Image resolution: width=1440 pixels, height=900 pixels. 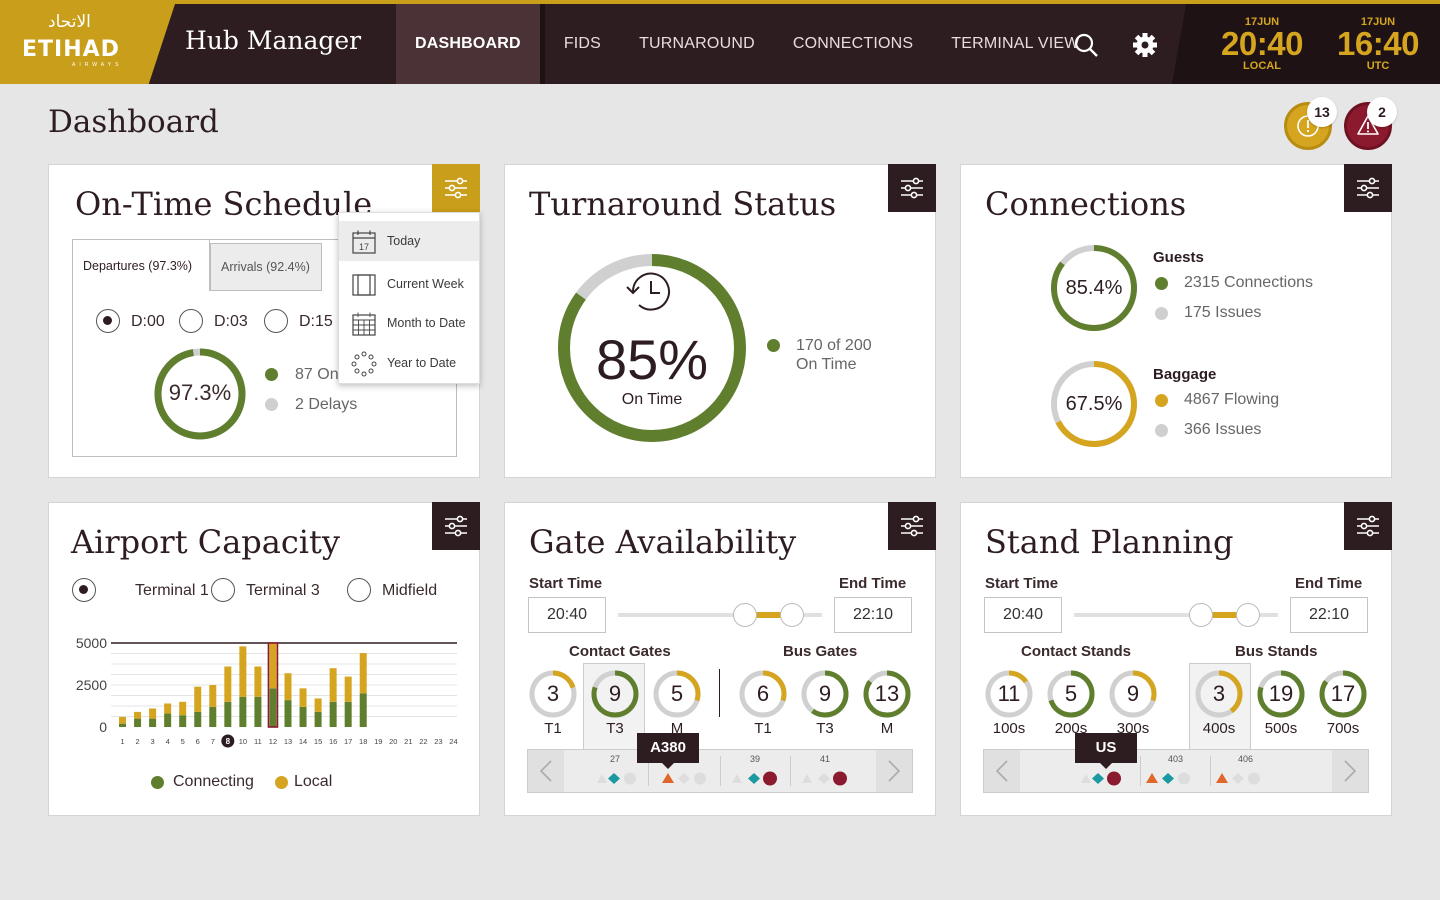 What do you see at coordinates (231, 321) in the screenshot?
I see `radio-d03-label: D:03` at bounding box center [231, 321].